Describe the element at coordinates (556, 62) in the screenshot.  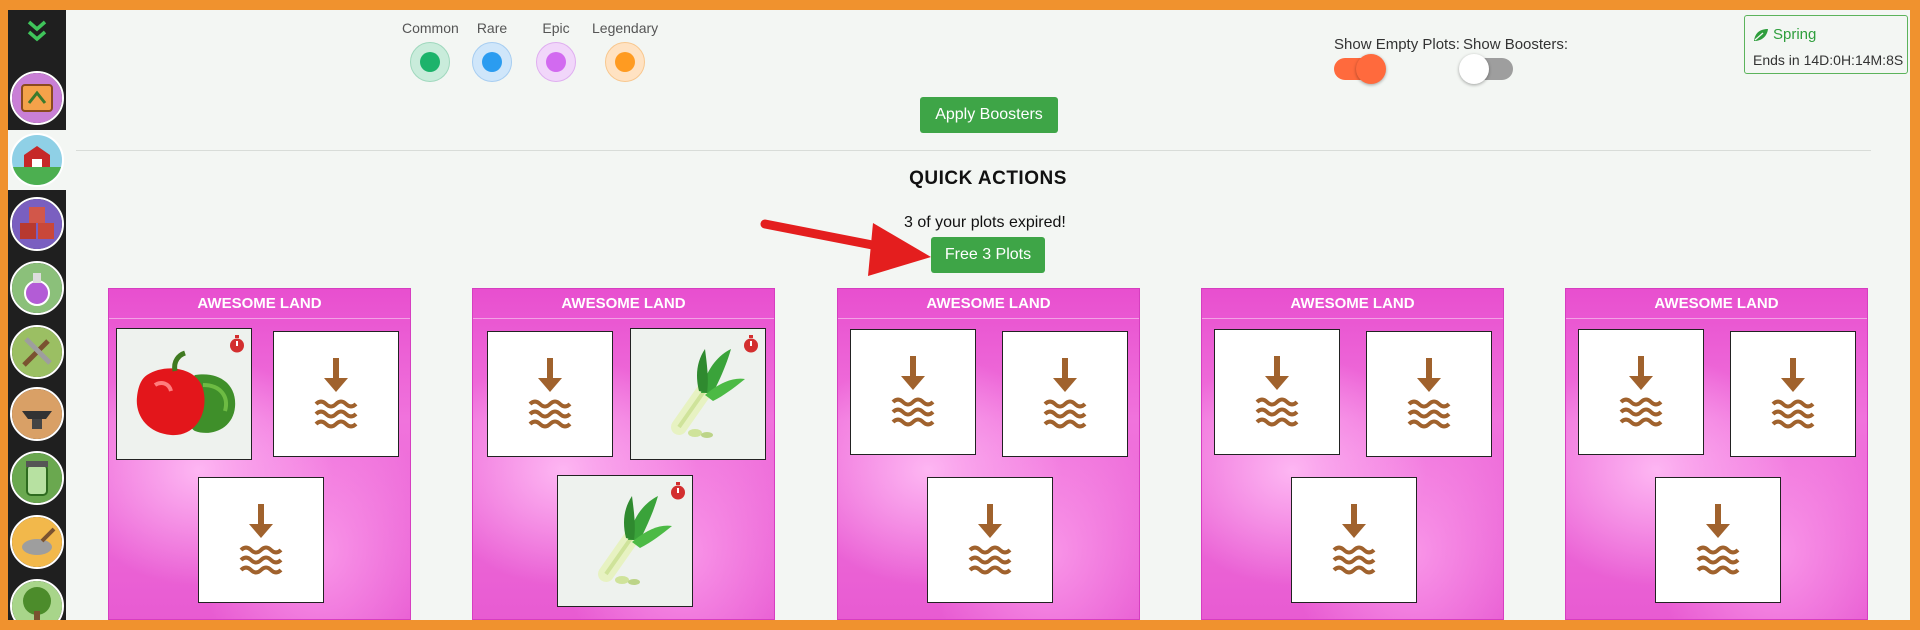
I see `epic-dot-icon` at that location.